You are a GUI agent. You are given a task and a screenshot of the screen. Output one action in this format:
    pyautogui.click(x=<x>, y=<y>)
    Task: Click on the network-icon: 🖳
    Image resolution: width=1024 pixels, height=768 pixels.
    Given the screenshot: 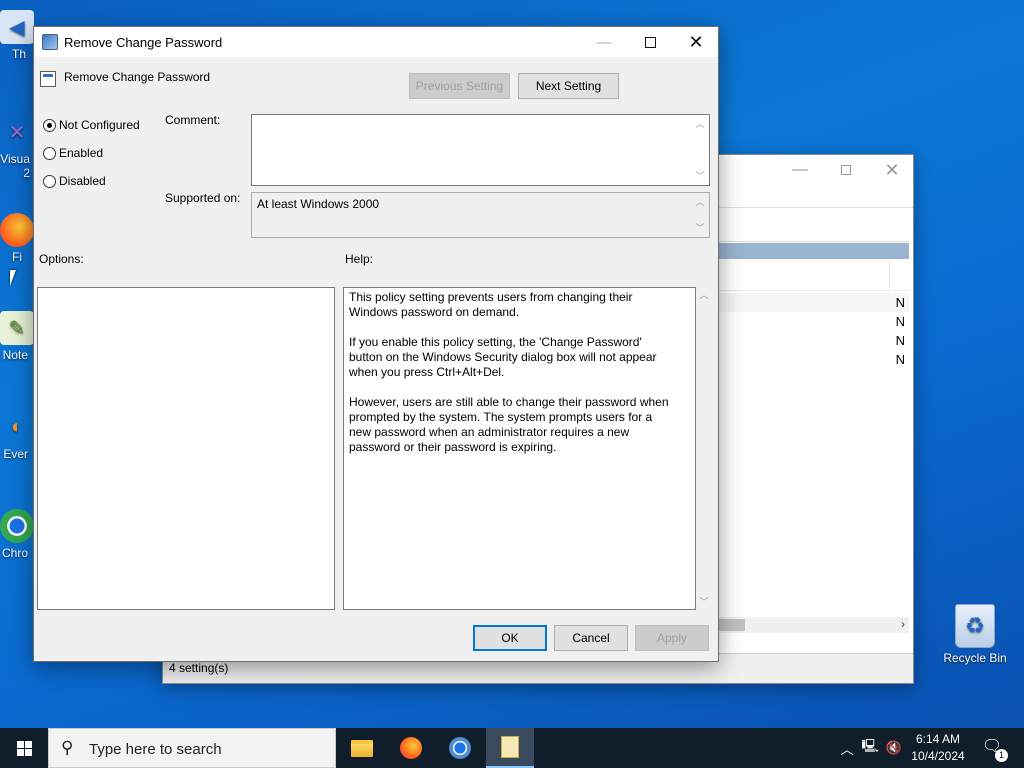 What is the action you would take?
    pyautogui.click(x=870, y=748)
    